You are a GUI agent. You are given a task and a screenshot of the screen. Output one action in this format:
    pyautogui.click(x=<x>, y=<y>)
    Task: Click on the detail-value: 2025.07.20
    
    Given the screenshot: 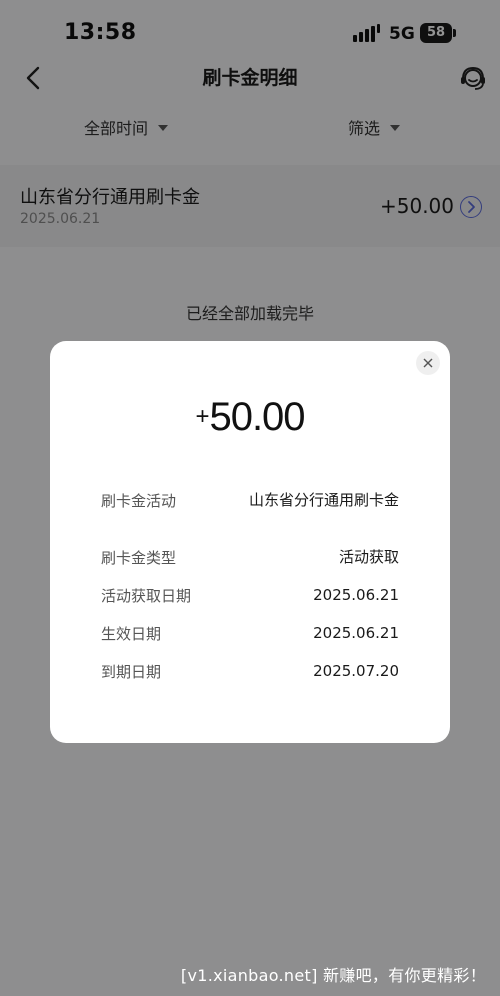 What is the action you would take?
    pyautogui.click(x=356, y=671)
    